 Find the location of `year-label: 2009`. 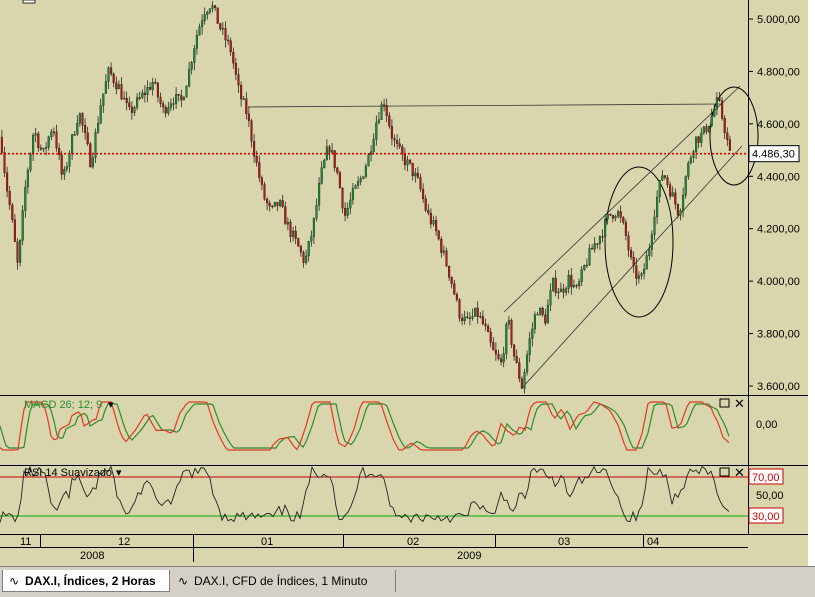

year-label: 2009 is located at coordinates (469, 556).